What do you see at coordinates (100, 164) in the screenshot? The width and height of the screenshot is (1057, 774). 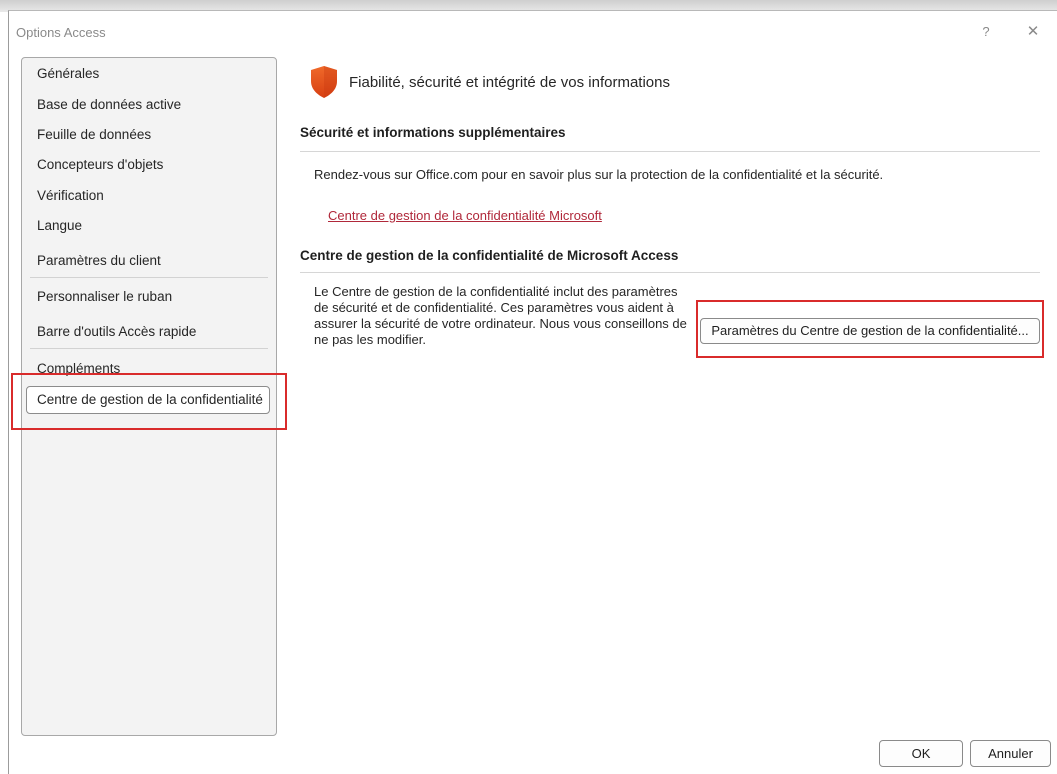 I see `sidebar-item-concepteurs: Concepteurs d'objets` at bounding box center [100, 164].